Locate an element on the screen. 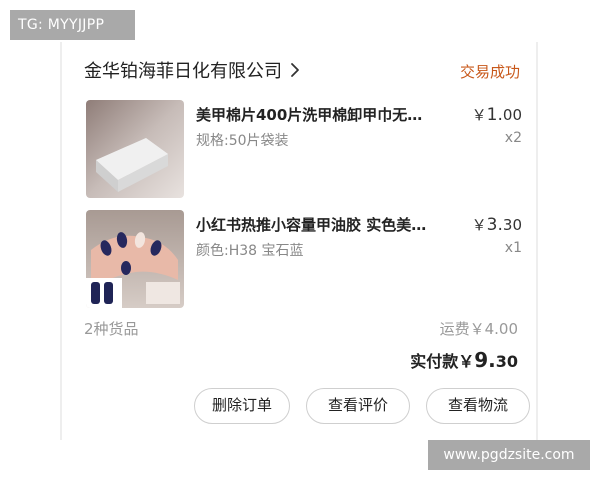 Image resolution: width=600 pixels, height=480 pixels. price-integer: 3. is located at coordinates (494, 225).